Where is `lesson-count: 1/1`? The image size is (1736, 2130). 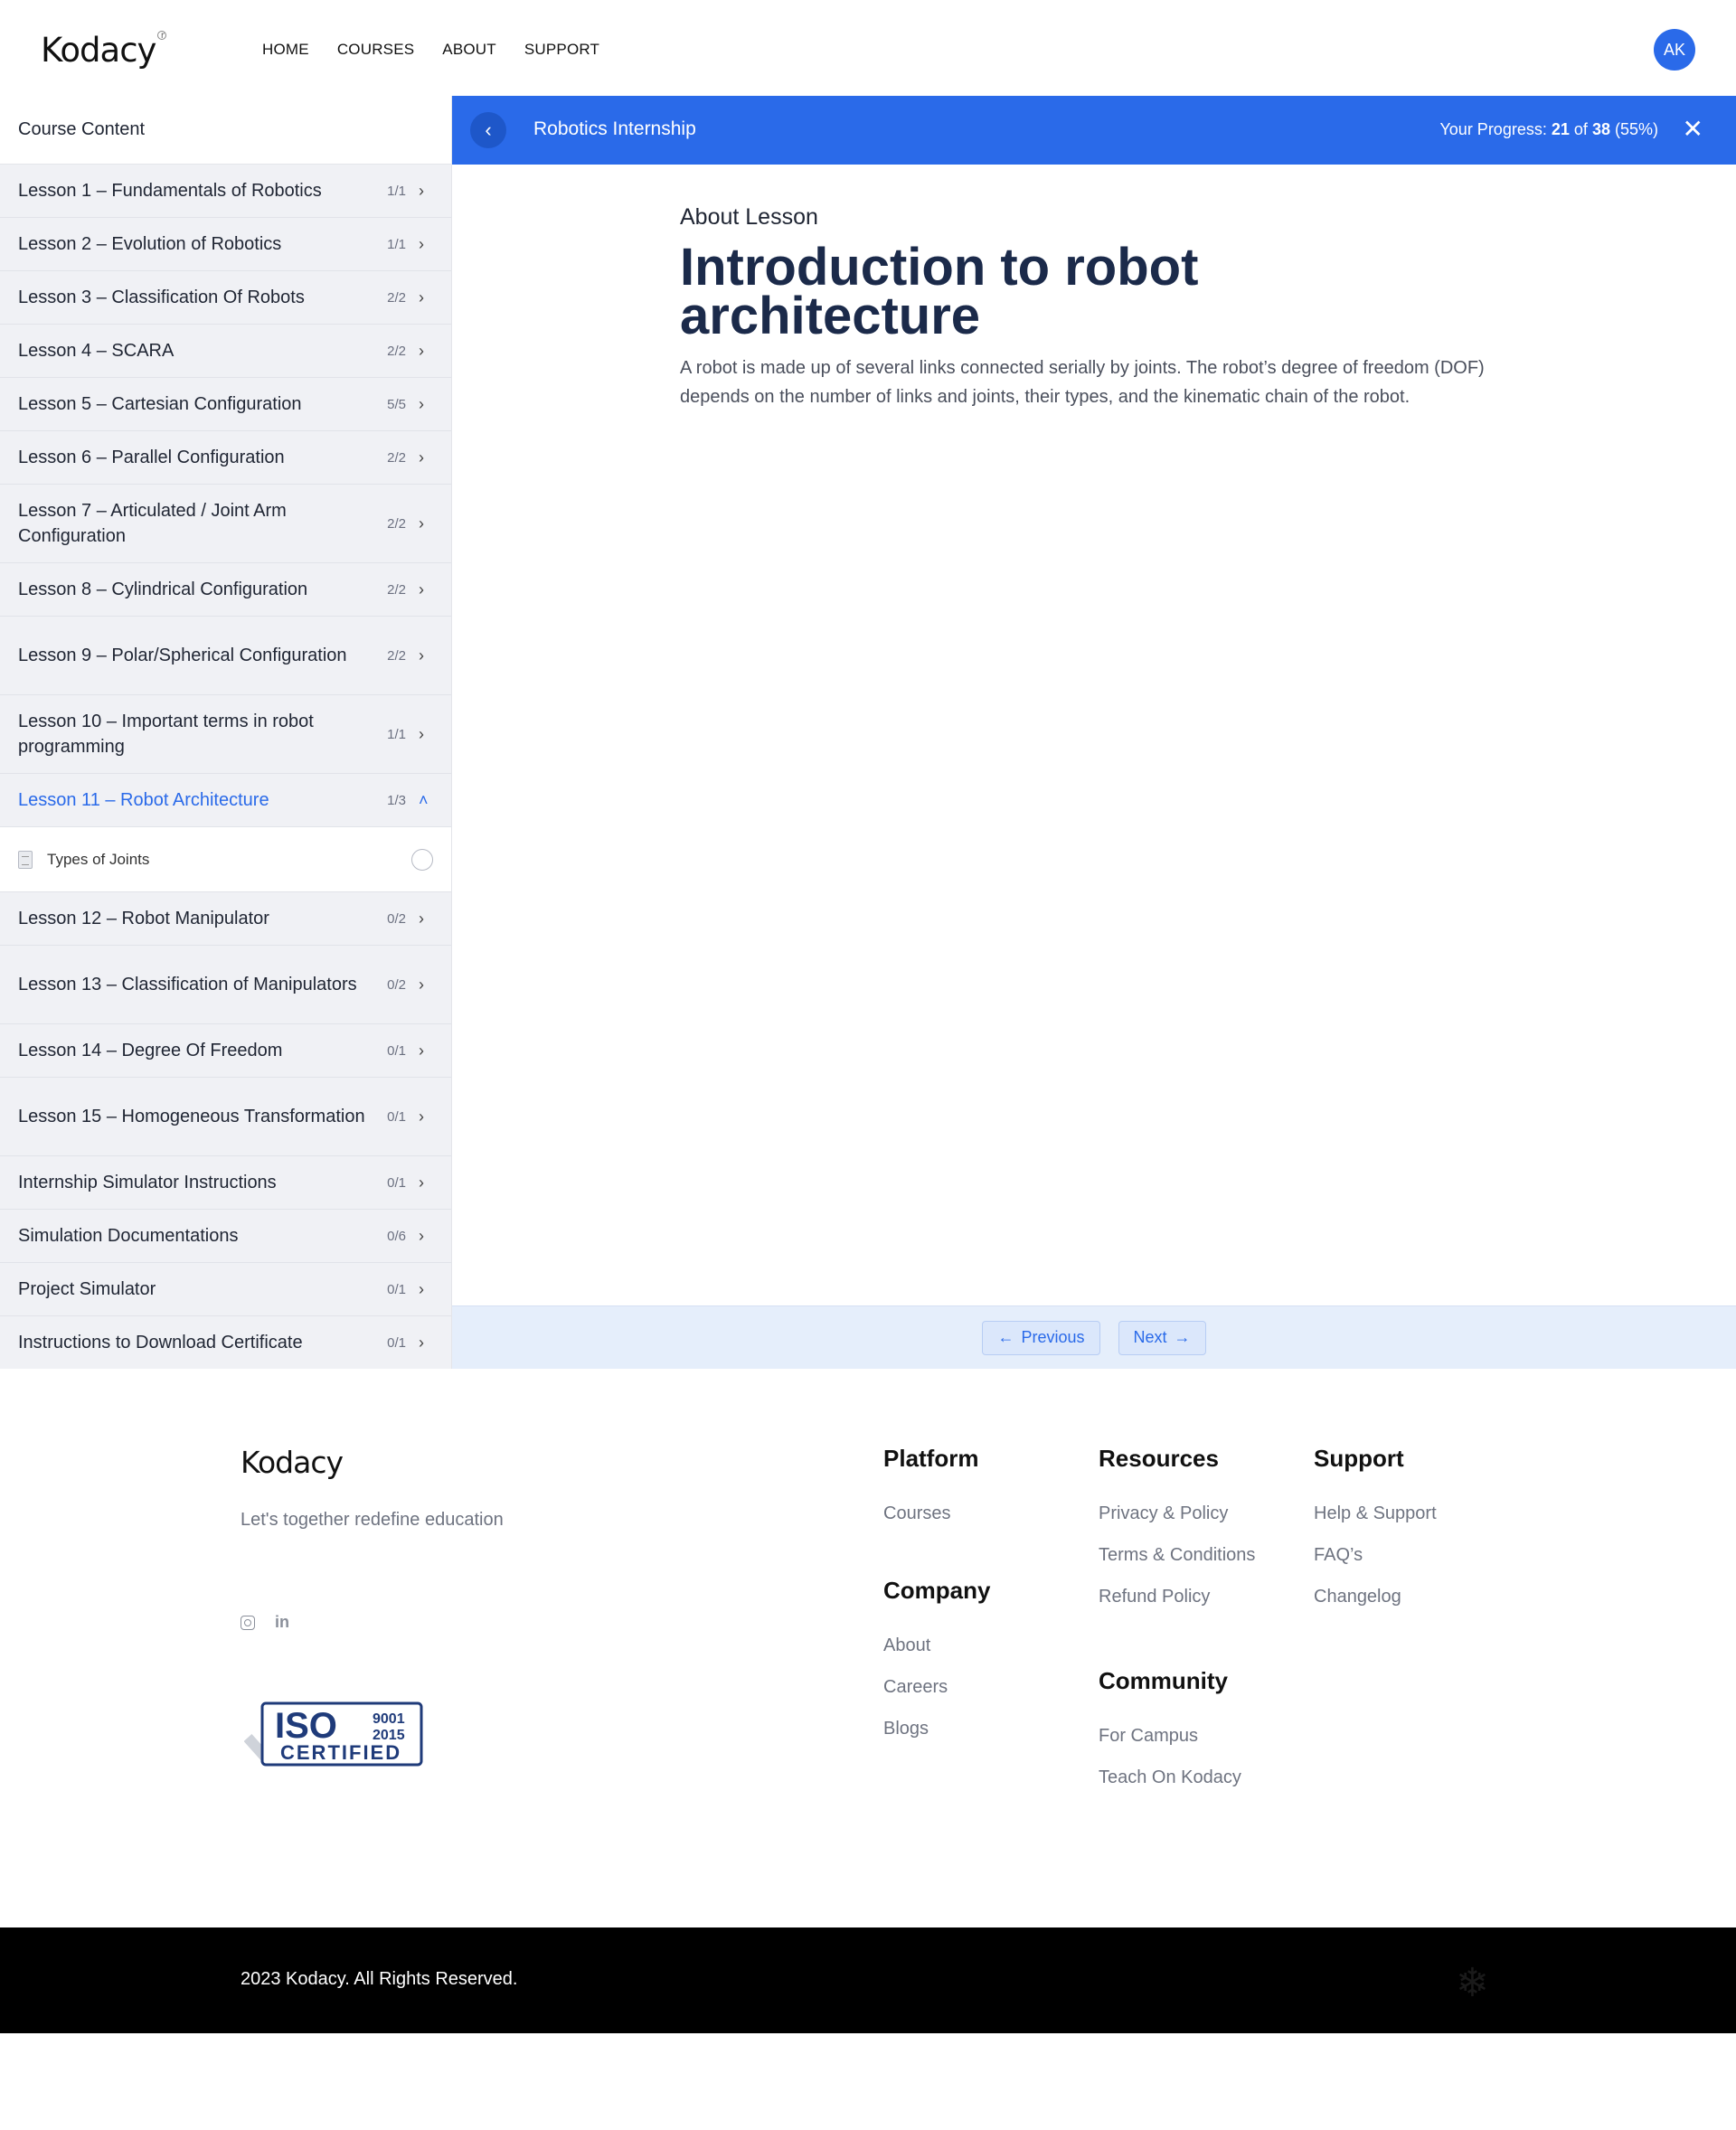 lesson-count: 1/1 is located at coordinates (397, 191).